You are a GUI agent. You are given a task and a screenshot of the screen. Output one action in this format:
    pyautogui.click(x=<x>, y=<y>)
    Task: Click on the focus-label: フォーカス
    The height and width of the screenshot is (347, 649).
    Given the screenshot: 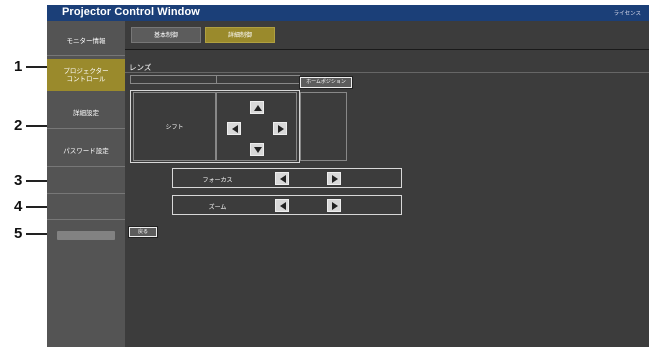 What is the action you would take?
    pyautogui.click(x=217, y=180)
    